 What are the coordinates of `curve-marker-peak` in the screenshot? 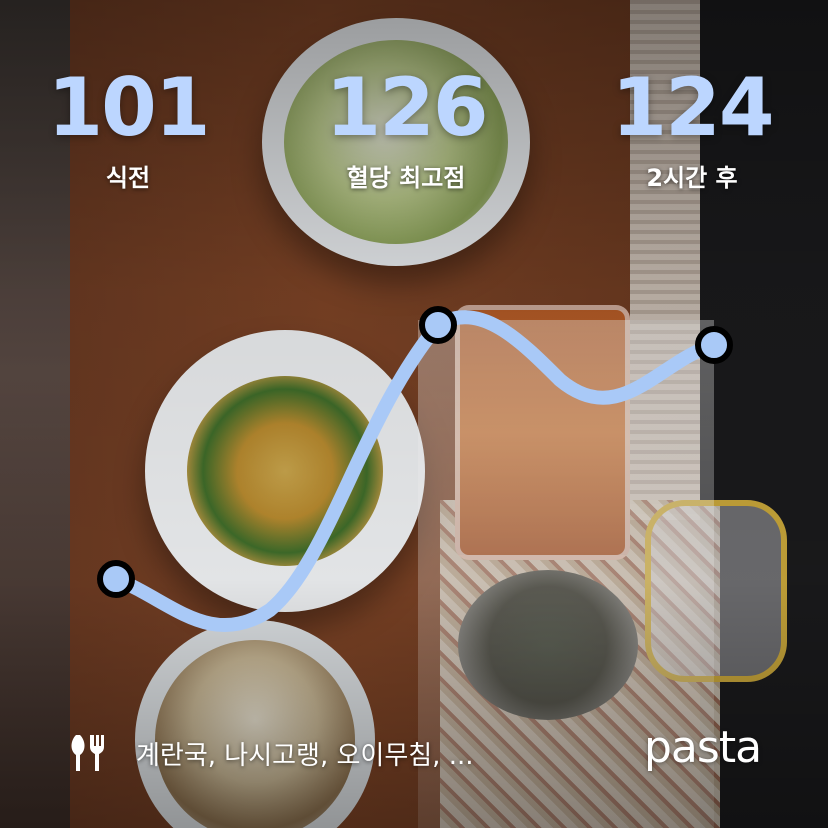 It's located at (438, 325).